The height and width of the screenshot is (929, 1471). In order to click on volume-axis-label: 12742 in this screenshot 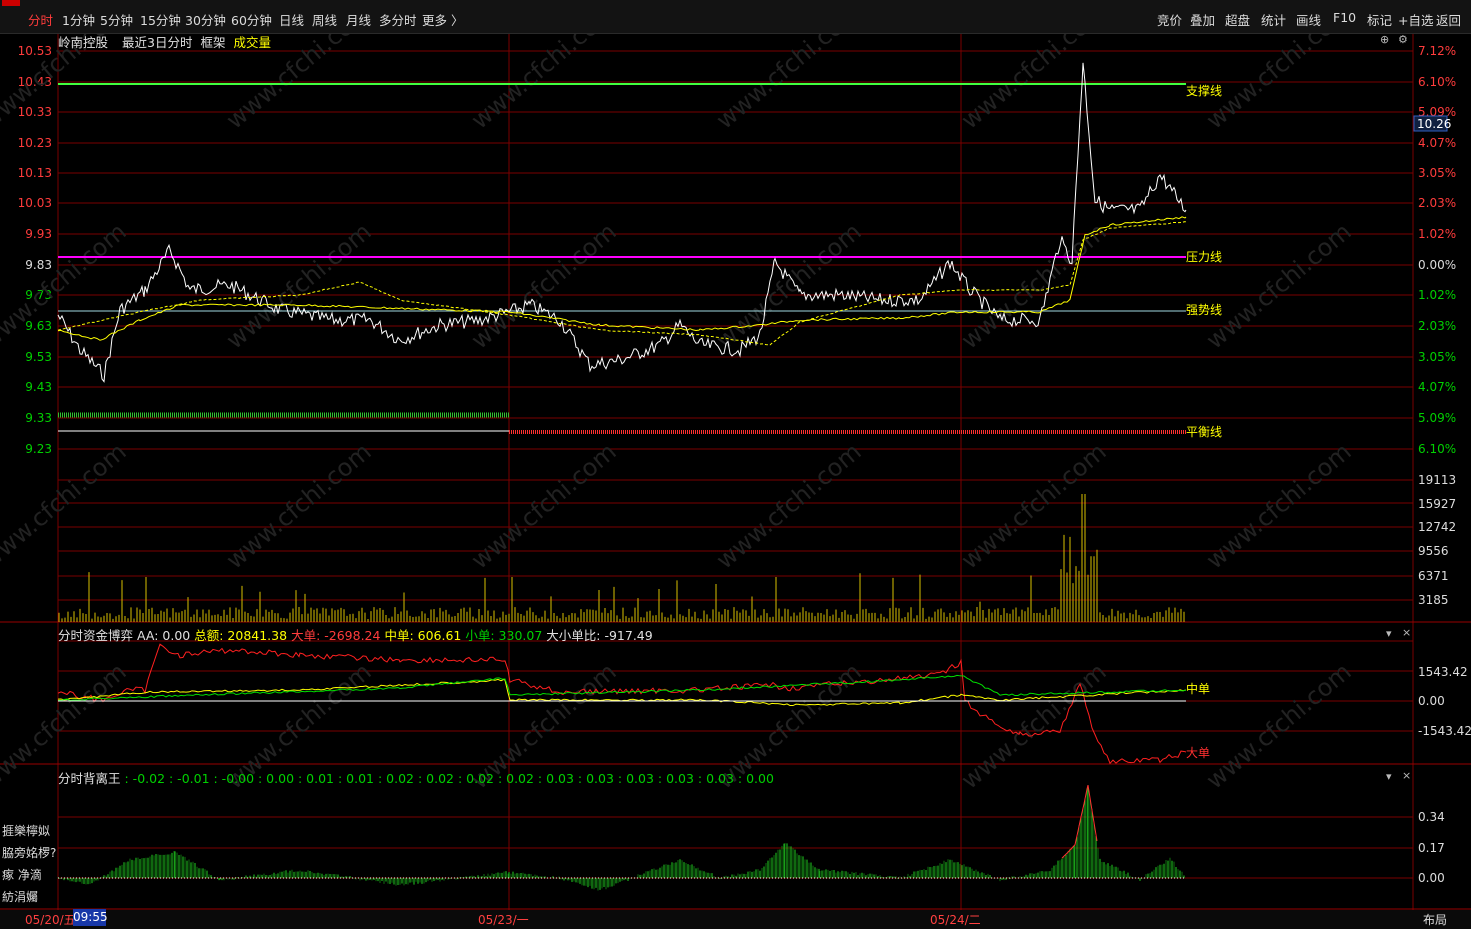, I will do `click(1437, 527)`.